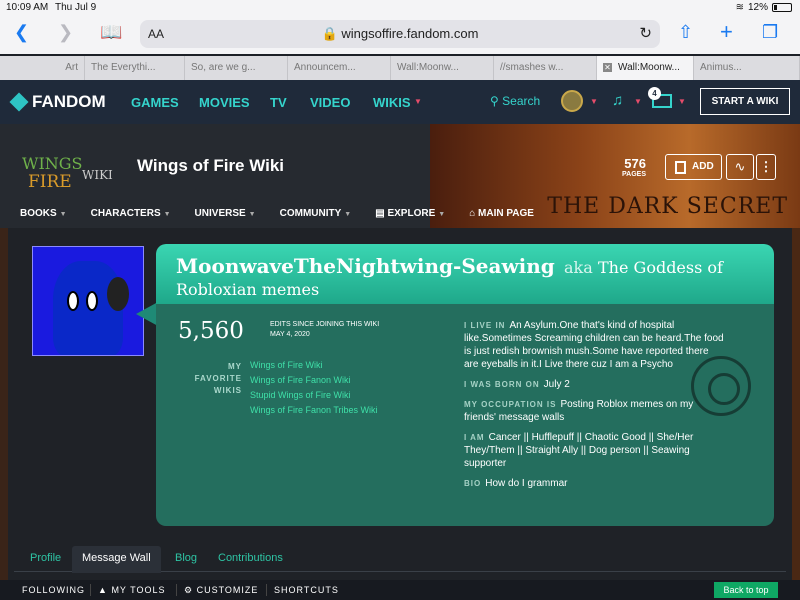  Describe the element at coordinates (607, 67) in the screenshot. I see `close-tab-icon: ✕` at that location.